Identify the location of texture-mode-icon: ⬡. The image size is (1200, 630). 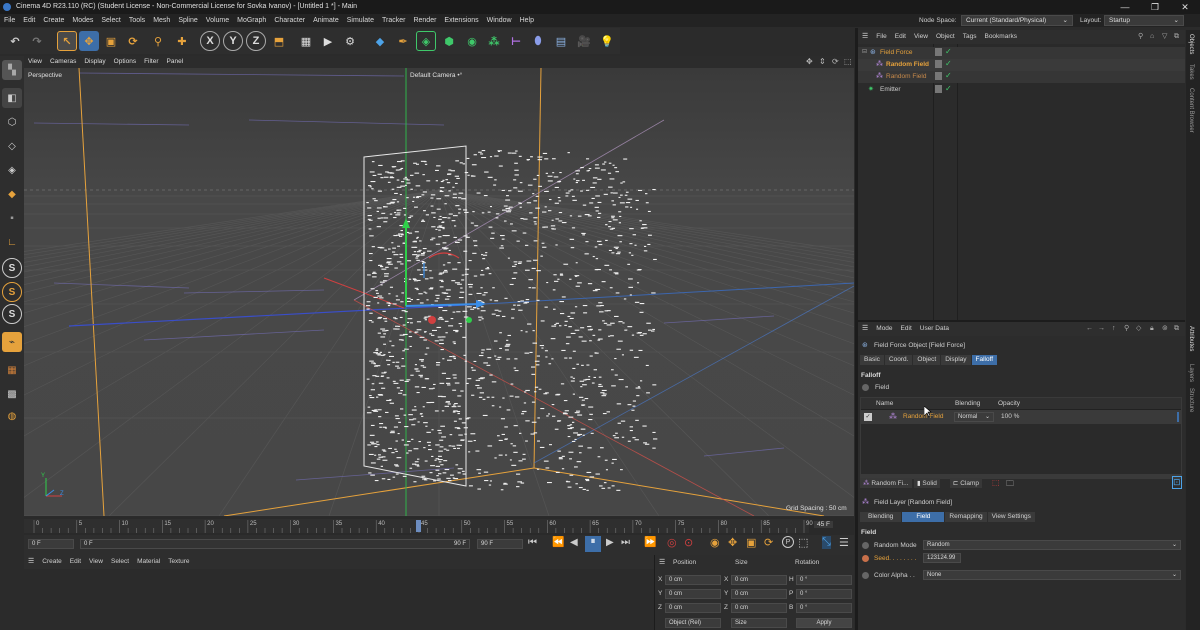
(12, 122).